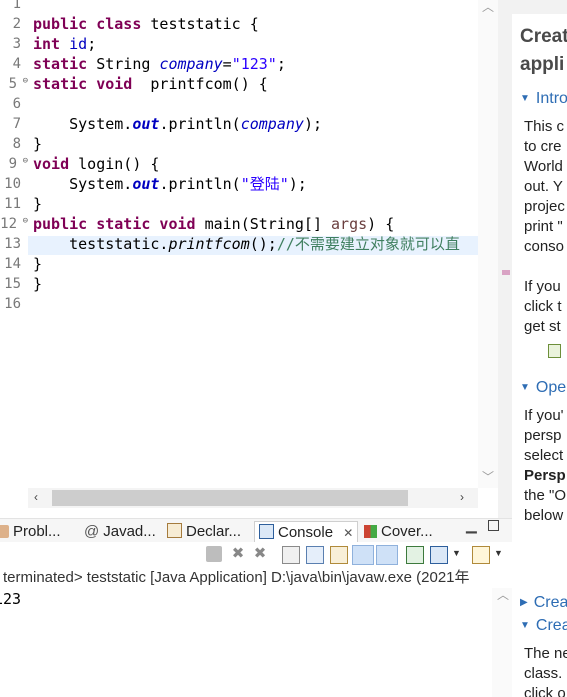 Image resolution: width=567 pixels, height=697 pixels. I want to click on show-on-stderr-icon, so click(387, 555).